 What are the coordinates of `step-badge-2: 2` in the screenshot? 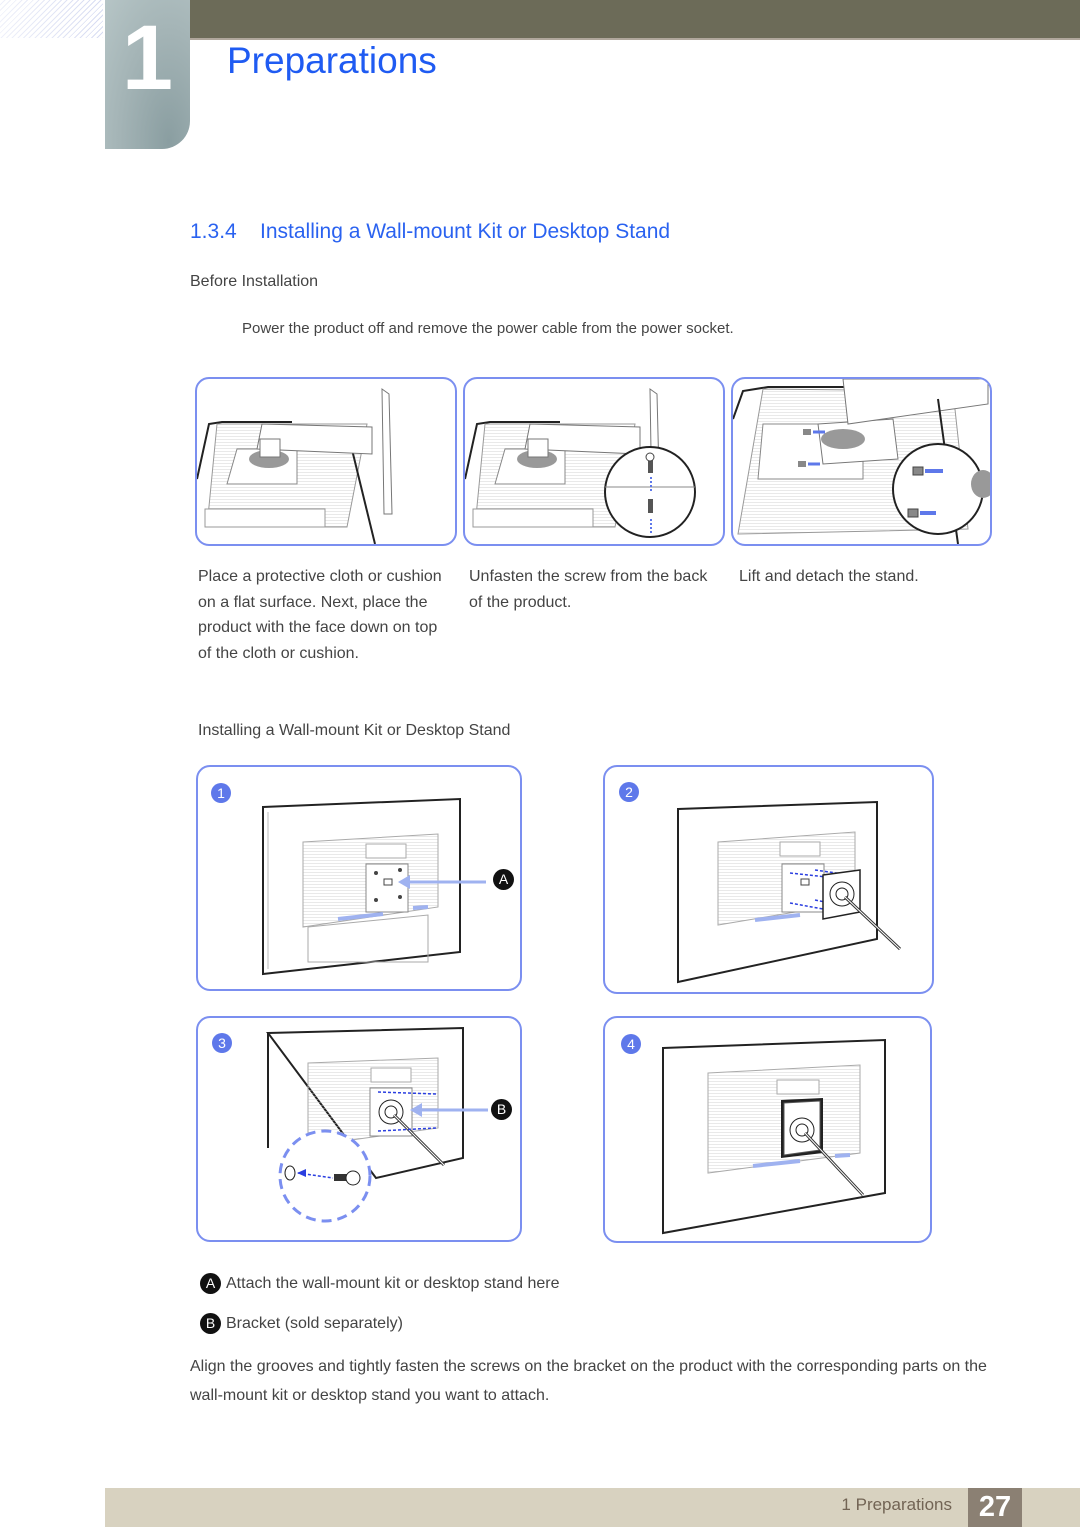 It's located at (629, 792).